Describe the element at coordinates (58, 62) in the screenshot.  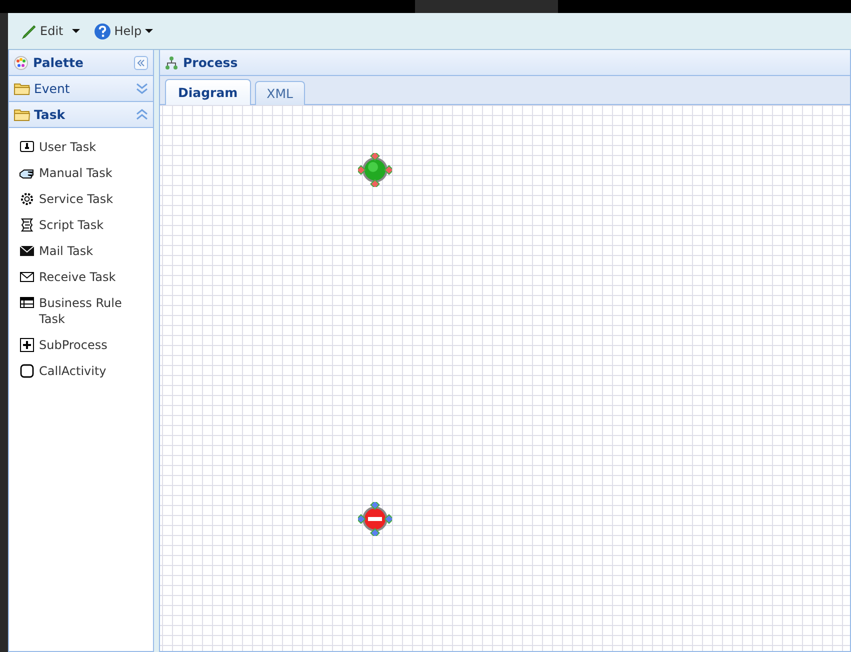
I see `palette-title: Palette` at that location.